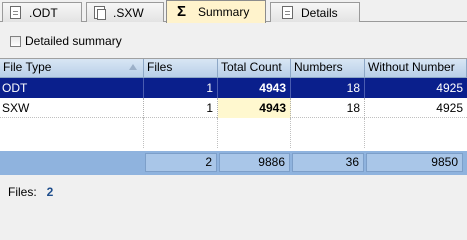  I want to click on detailed-summary-checkbox-row: Detailed summary, so click(66, 41).